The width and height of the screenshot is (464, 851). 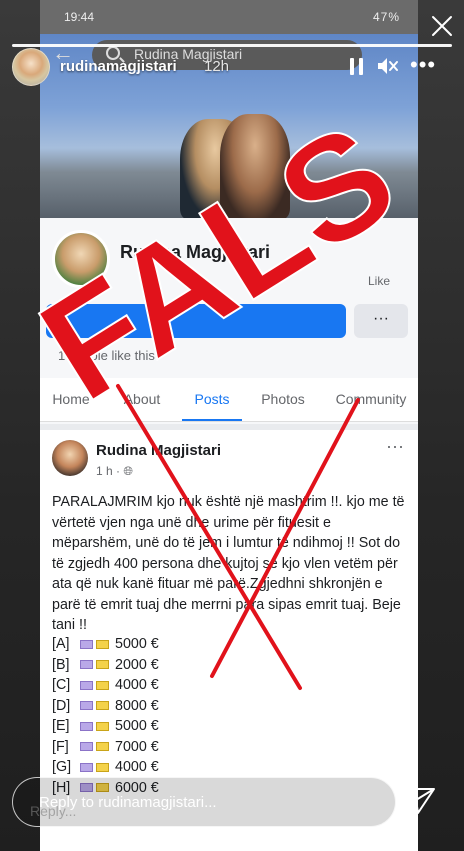 What do you see at coordinates (118, 66) in the screenshot?
I see `story-username: rudinamagjistari` at bounding box center [118, 66].